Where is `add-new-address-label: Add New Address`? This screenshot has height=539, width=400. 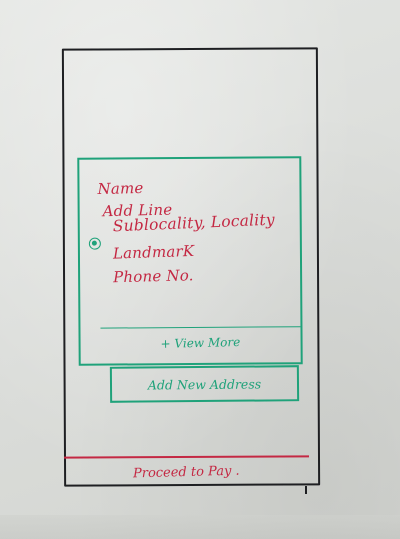
add-new-address-label: Add New Address is located at coordinates (204, 384).